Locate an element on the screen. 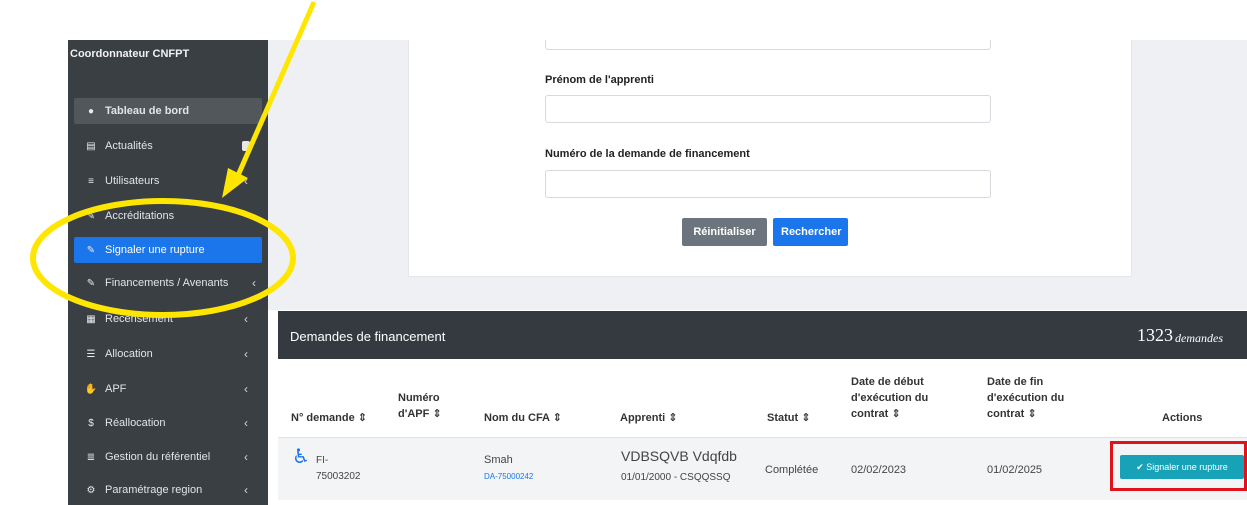 This screenshot has height=505, width=1247. sidebar-item-financements: ✎ Financements / Avenants ‹ is located at coordinates (168, 283).